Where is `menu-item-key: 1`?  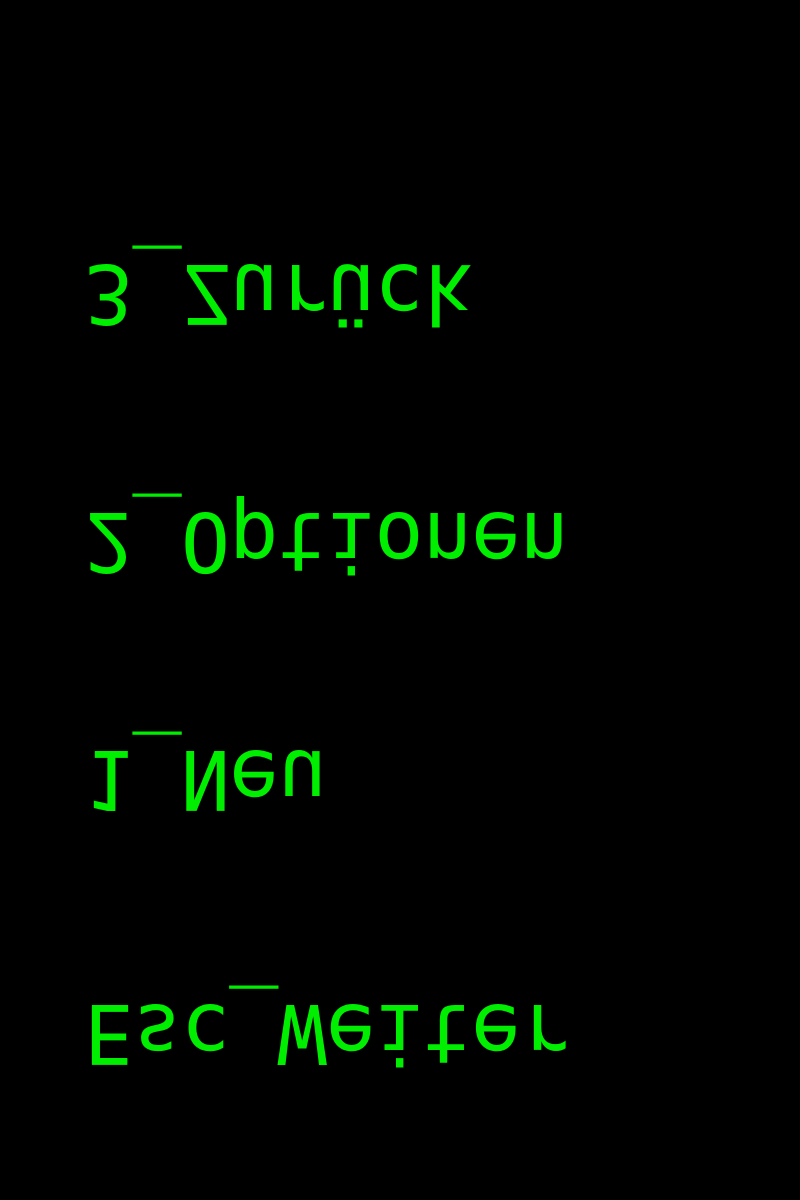 menu-item-key: 1 is located at coordinates (108, 778).